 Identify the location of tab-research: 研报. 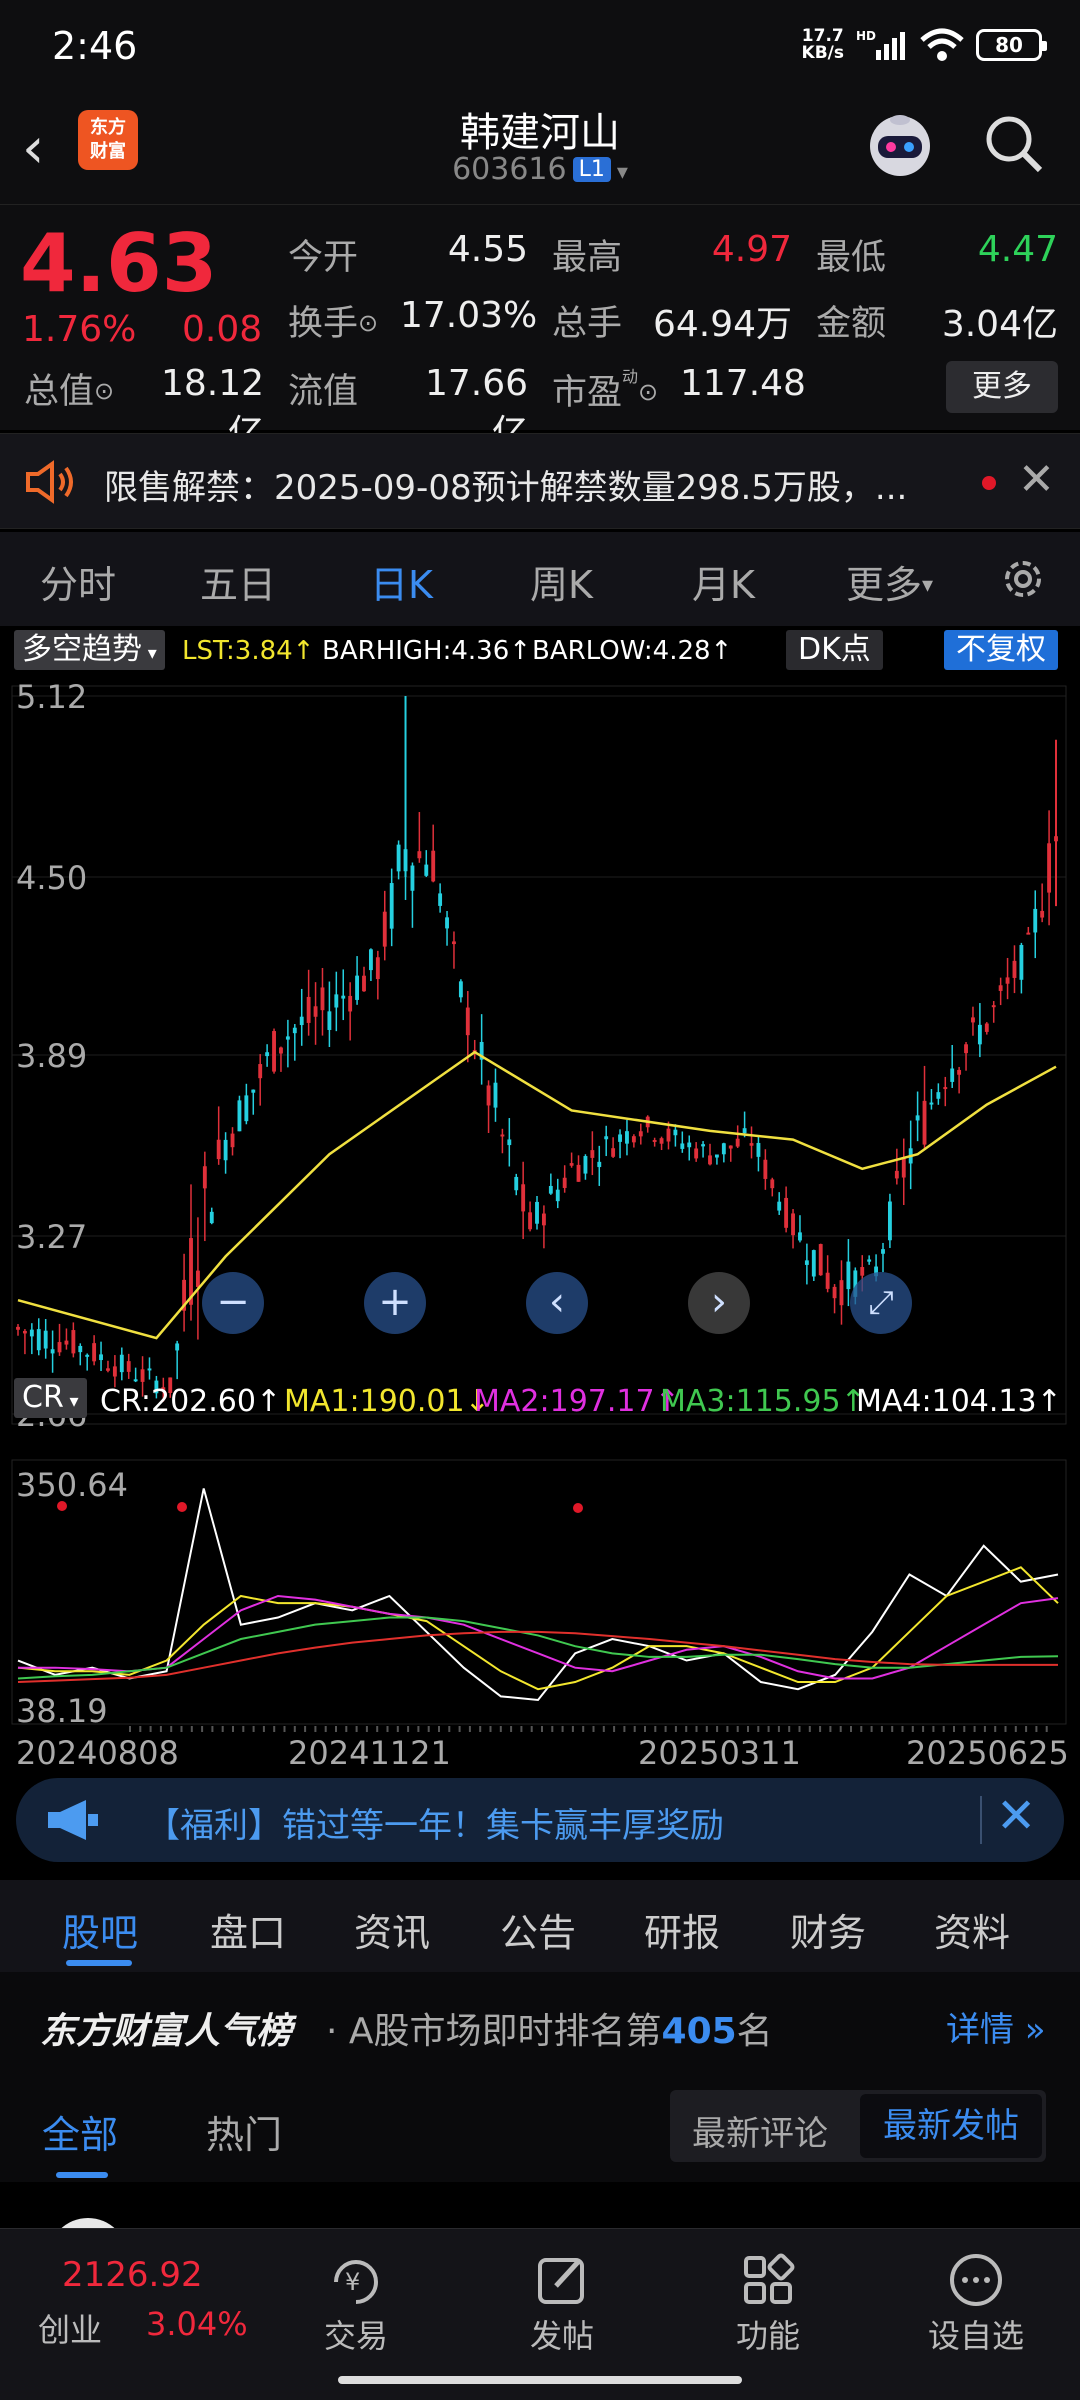
(682, 1929).